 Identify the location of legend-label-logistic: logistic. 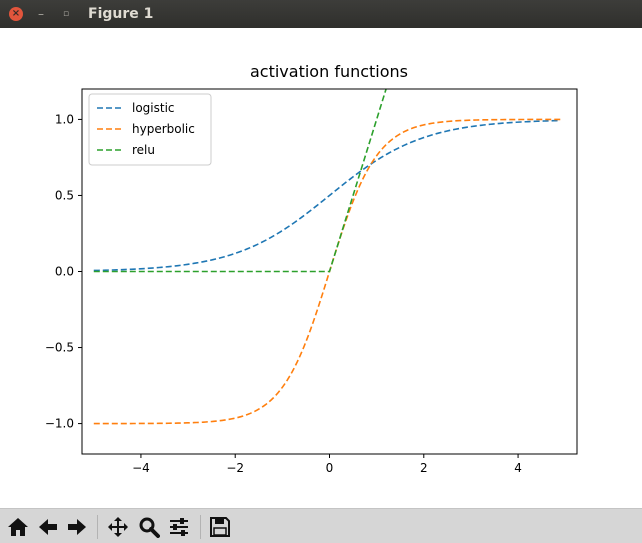
(153, 108).